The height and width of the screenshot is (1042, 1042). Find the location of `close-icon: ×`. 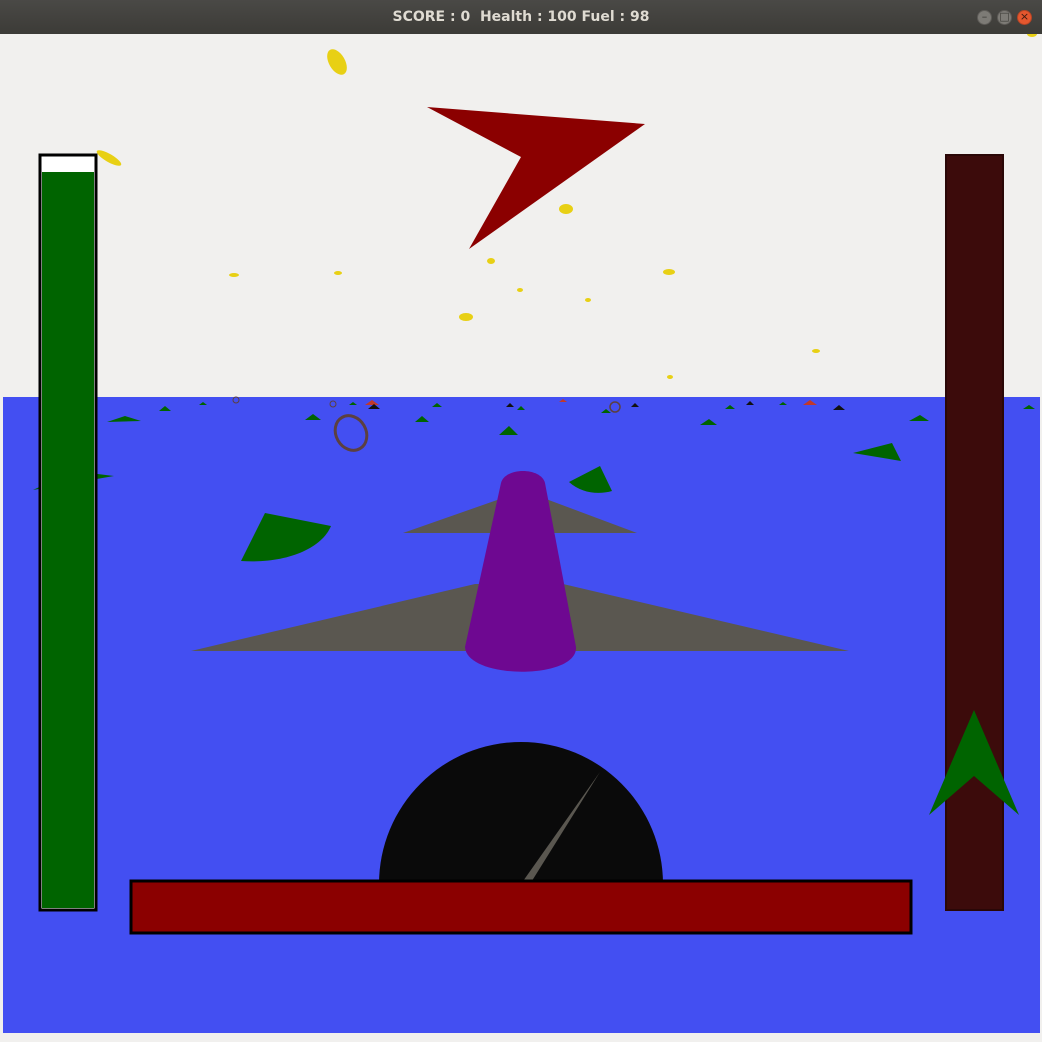

close-icon: × is located at coordinates (1024, 16).